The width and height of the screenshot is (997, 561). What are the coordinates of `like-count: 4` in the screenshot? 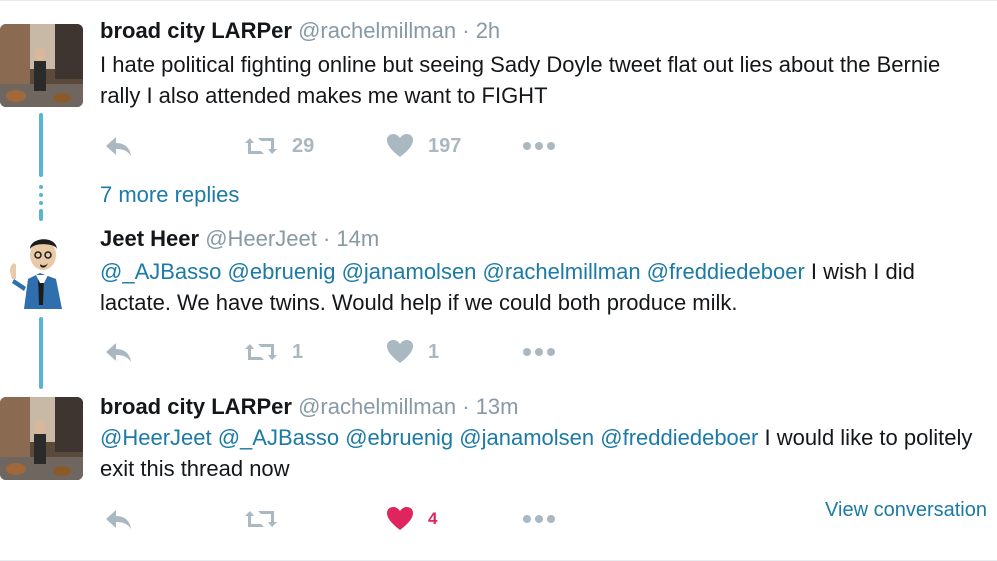 It's located at (433, 518).